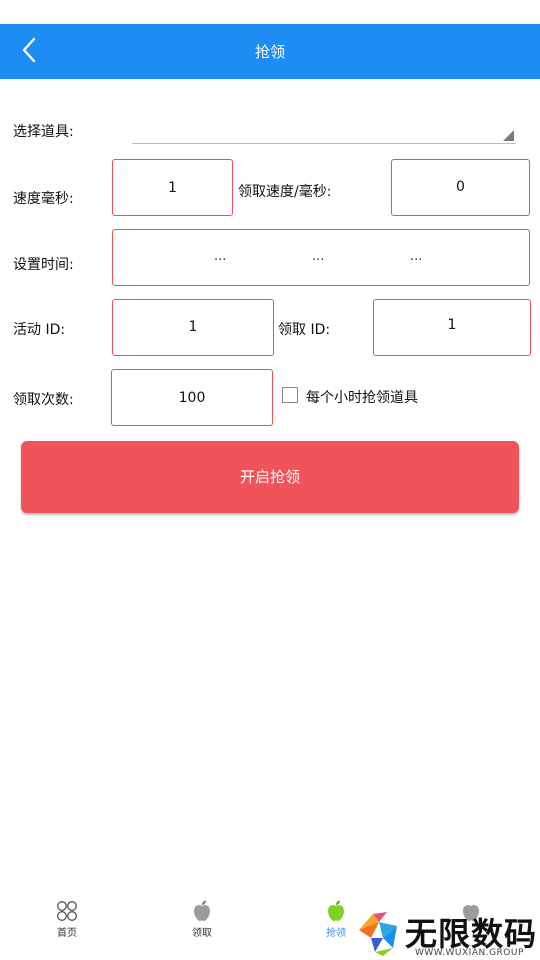  Describe the element at coordinates (378, 934) in the screenshot. I see `brand-logo-icon` at that location.